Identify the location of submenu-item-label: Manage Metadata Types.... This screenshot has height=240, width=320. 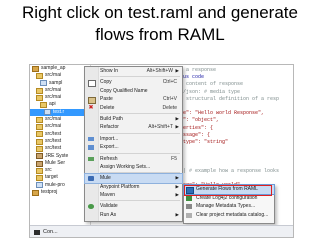
(226, 206).